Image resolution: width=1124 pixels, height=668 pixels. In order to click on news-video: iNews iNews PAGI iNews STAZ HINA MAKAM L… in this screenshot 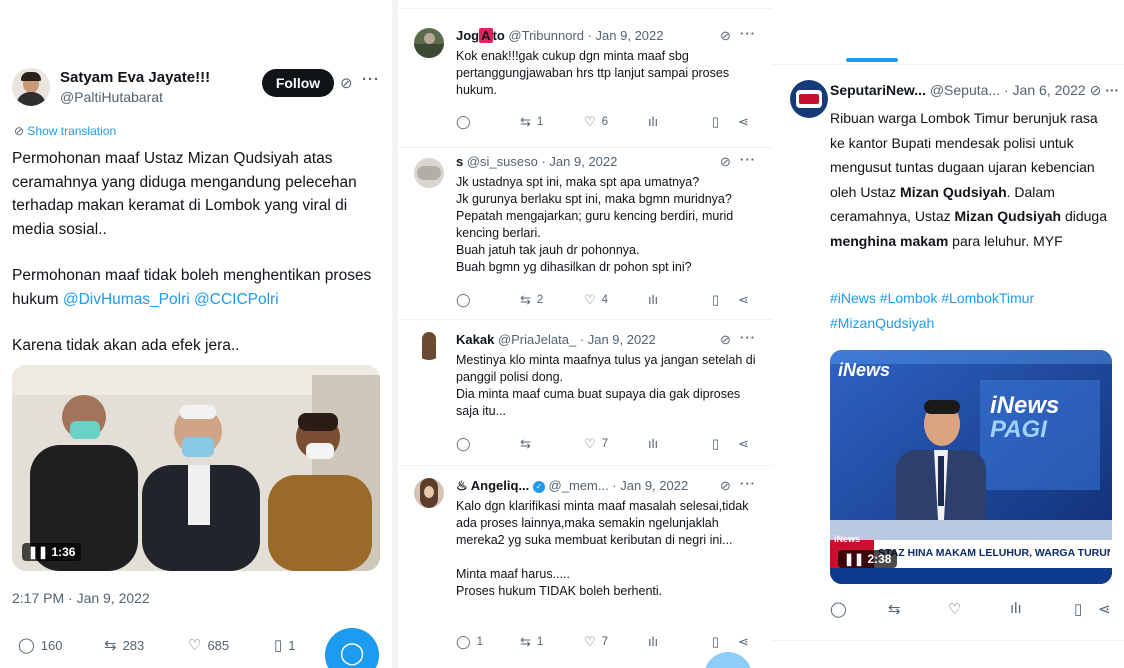, I will do `click(971, 467)`.